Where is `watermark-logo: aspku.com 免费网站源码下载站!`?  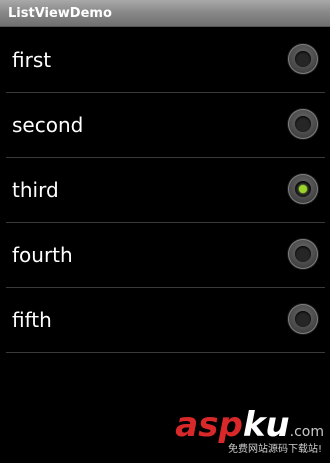
watermark-logo: aspku.com 免费网站源码下载站! is located at coordinates (239, 430).